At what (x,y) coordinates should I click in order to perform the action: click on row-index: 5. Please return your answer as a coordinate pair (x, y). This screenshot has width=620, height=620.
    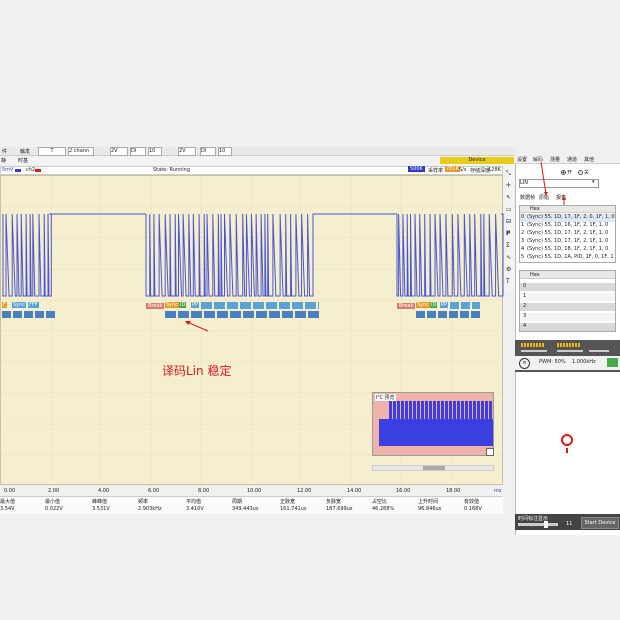
    Looking at the image, I should click on (523, 257).